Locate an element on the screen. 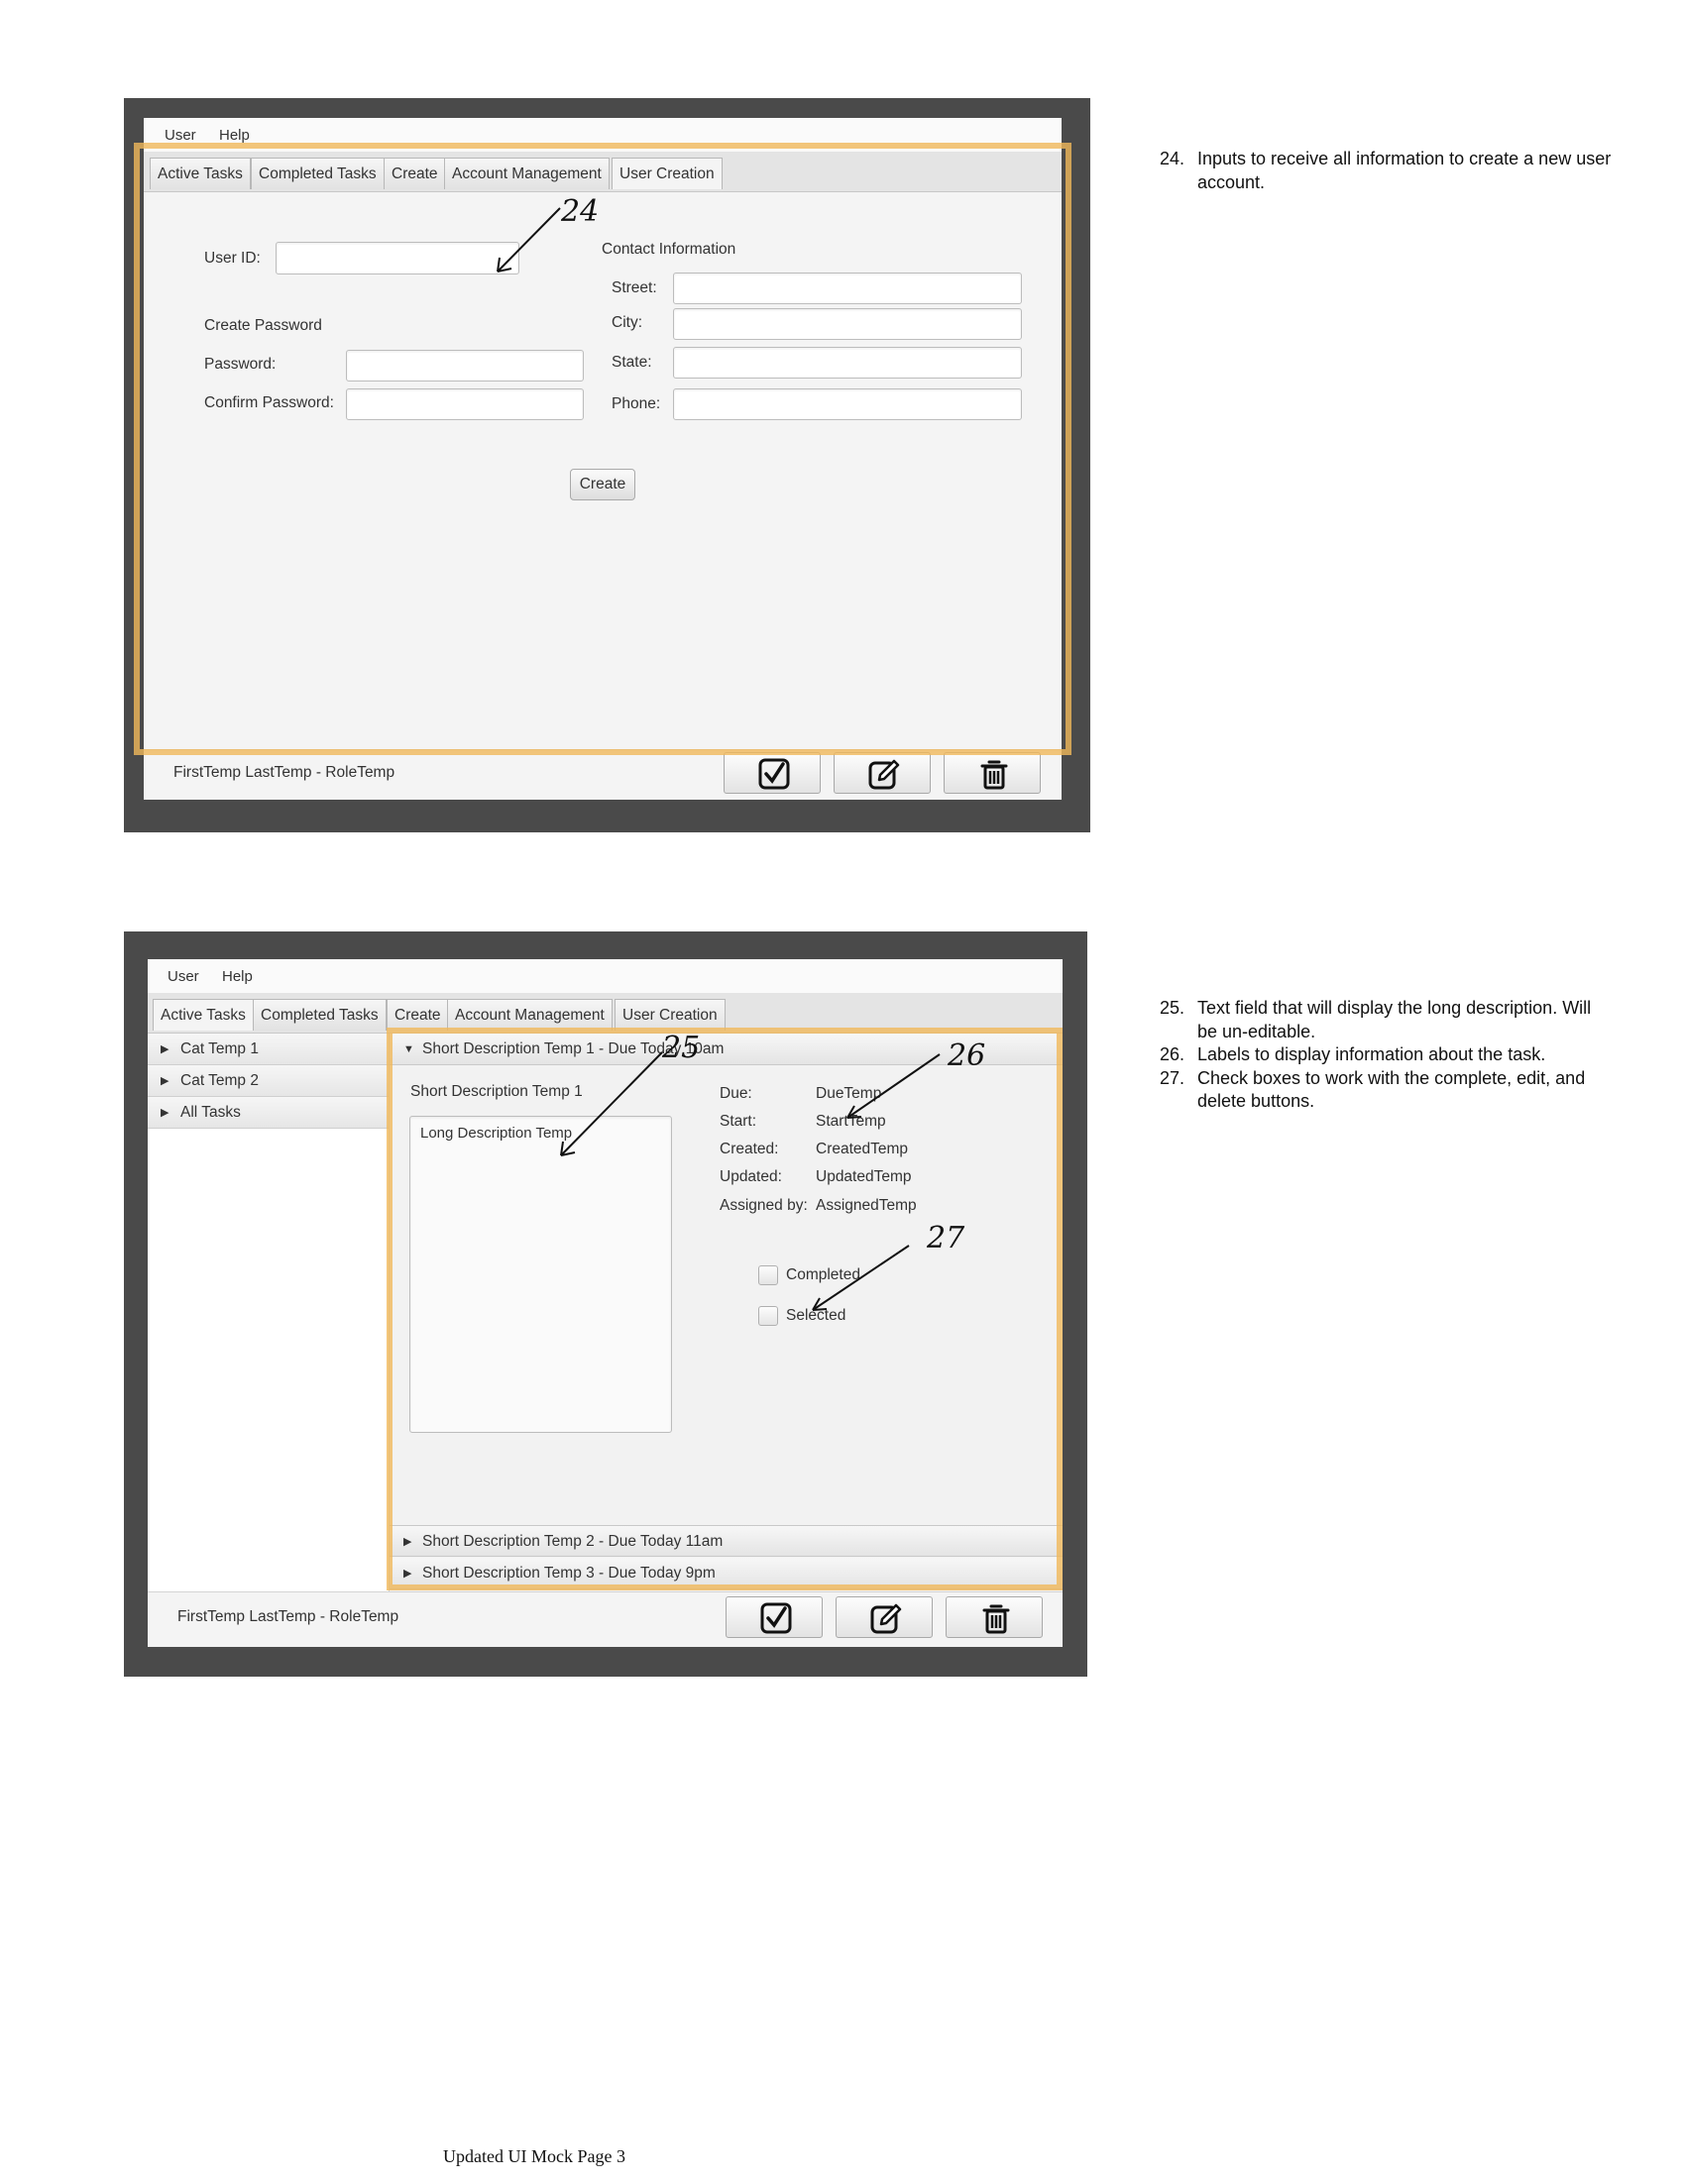 The width and height of the screenshot is (1685, 2184). category-tree: ▶ Cat Temp 1 ▶ Cat Temp 2 ▶ All Tasks is located at coordinates (269, 1312).